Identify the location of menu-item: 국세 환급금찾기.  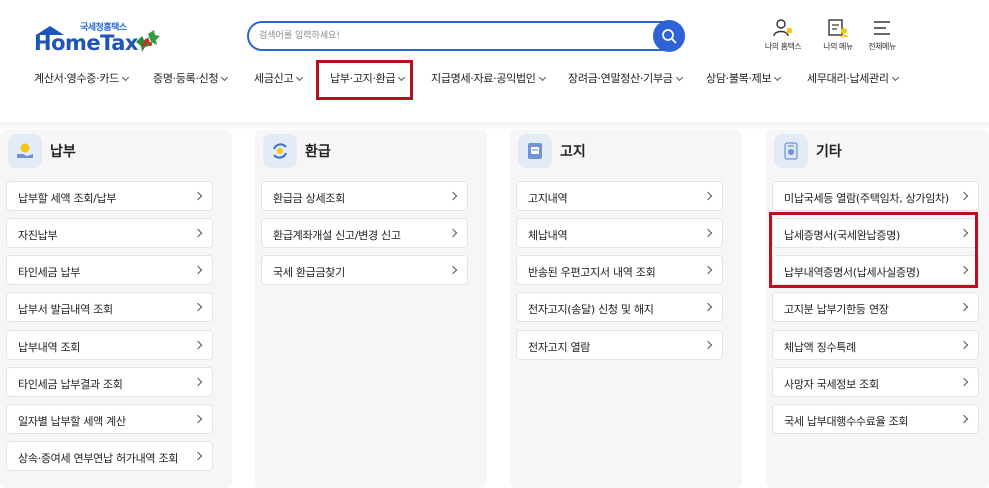
(364, 270).